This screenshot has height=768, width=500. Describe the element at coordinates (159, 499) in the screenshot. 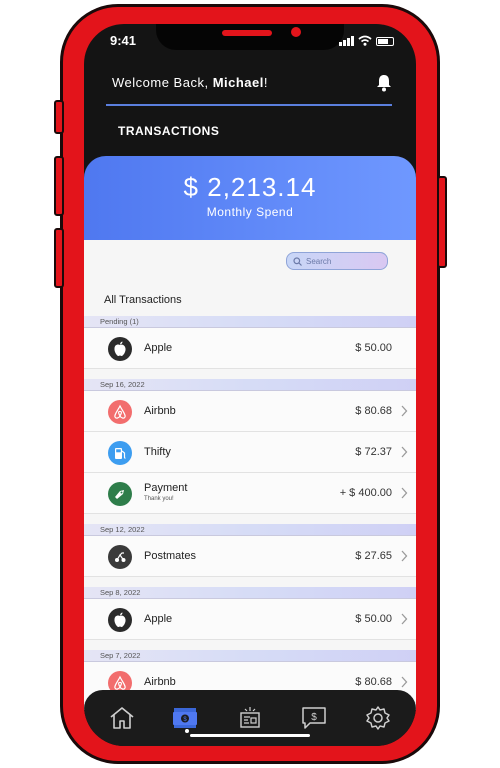

I see `transaction-note: Thank you!` at that location.